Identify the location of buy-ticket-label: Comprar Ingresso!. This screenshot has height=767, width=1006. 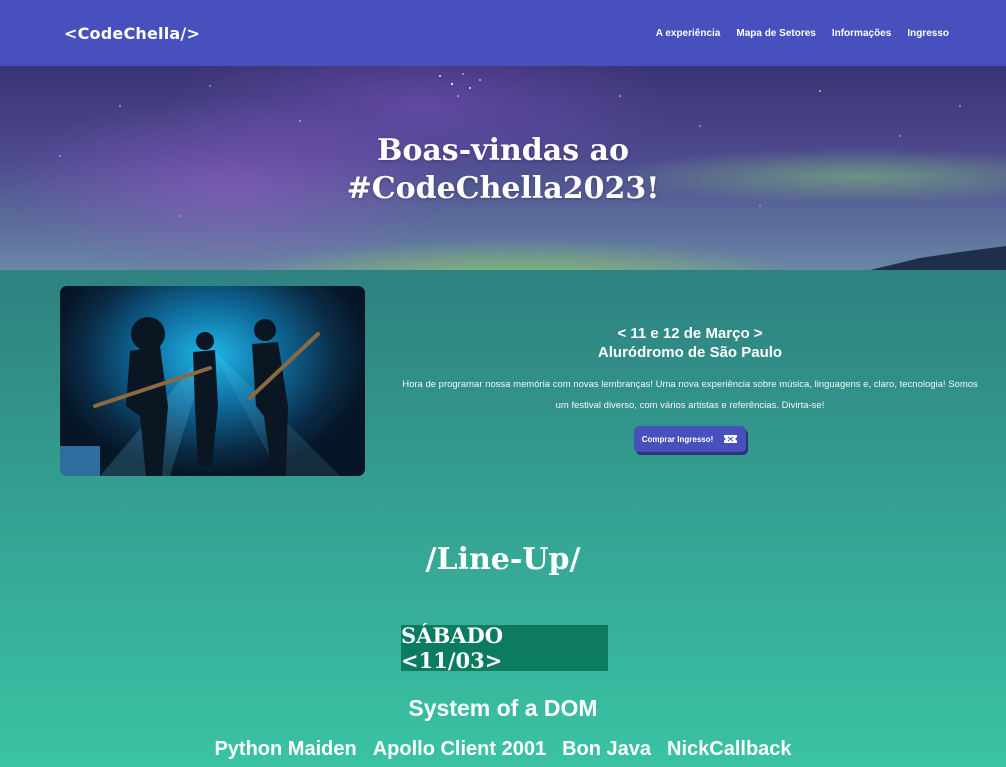
(677, 439).